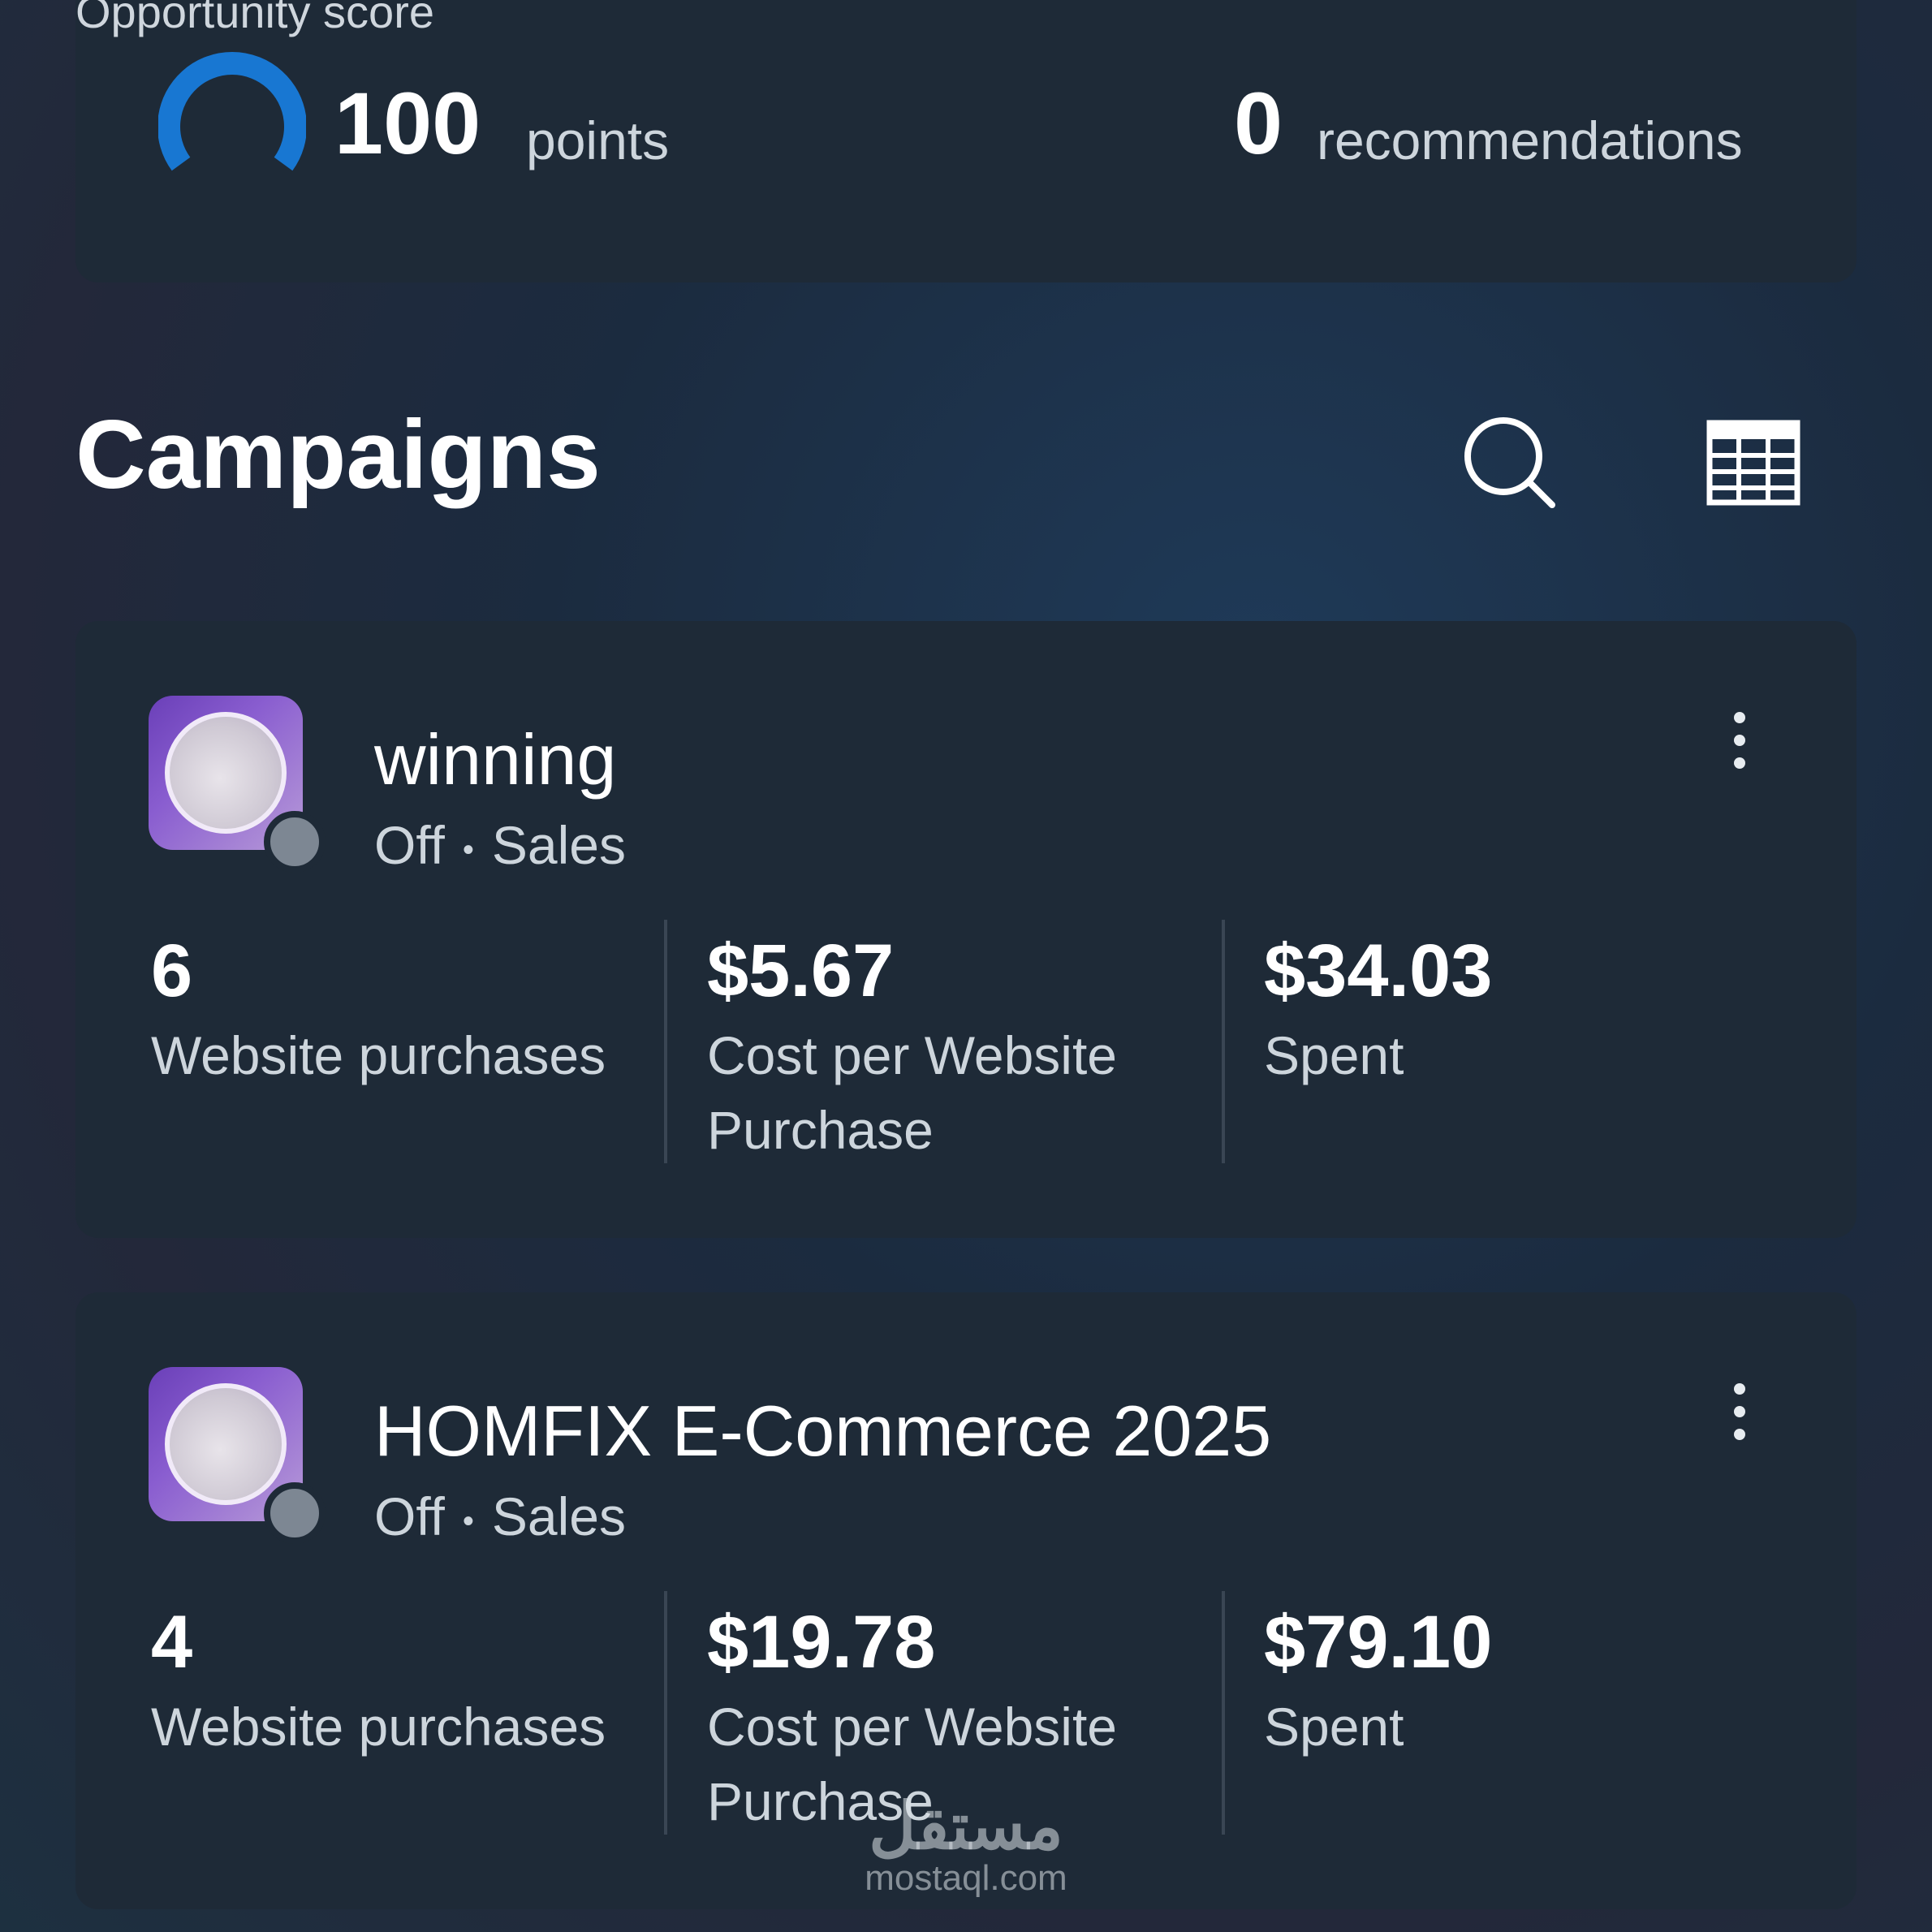  Describe the element at coordinates (1523, 1013) in the screenshot. I see `metric-spent: $34.03 Spent` at that location.